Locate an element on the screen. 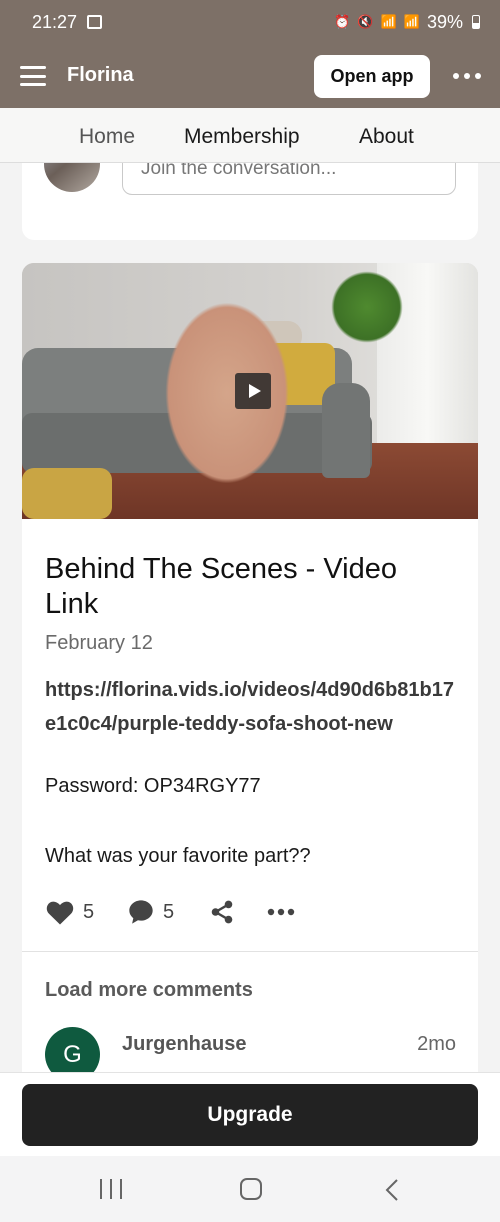 Image resolution: width=500 pixels, height=1222 pixels. post-more-button is located at coordinates (281, 912).